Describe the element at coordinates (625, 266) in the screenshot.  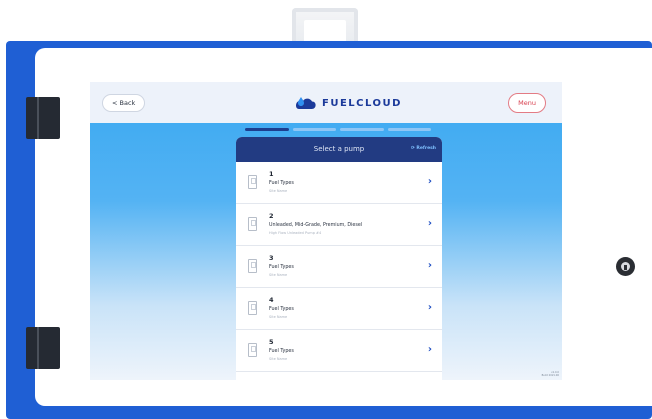
I see `lock-icon` at that location.